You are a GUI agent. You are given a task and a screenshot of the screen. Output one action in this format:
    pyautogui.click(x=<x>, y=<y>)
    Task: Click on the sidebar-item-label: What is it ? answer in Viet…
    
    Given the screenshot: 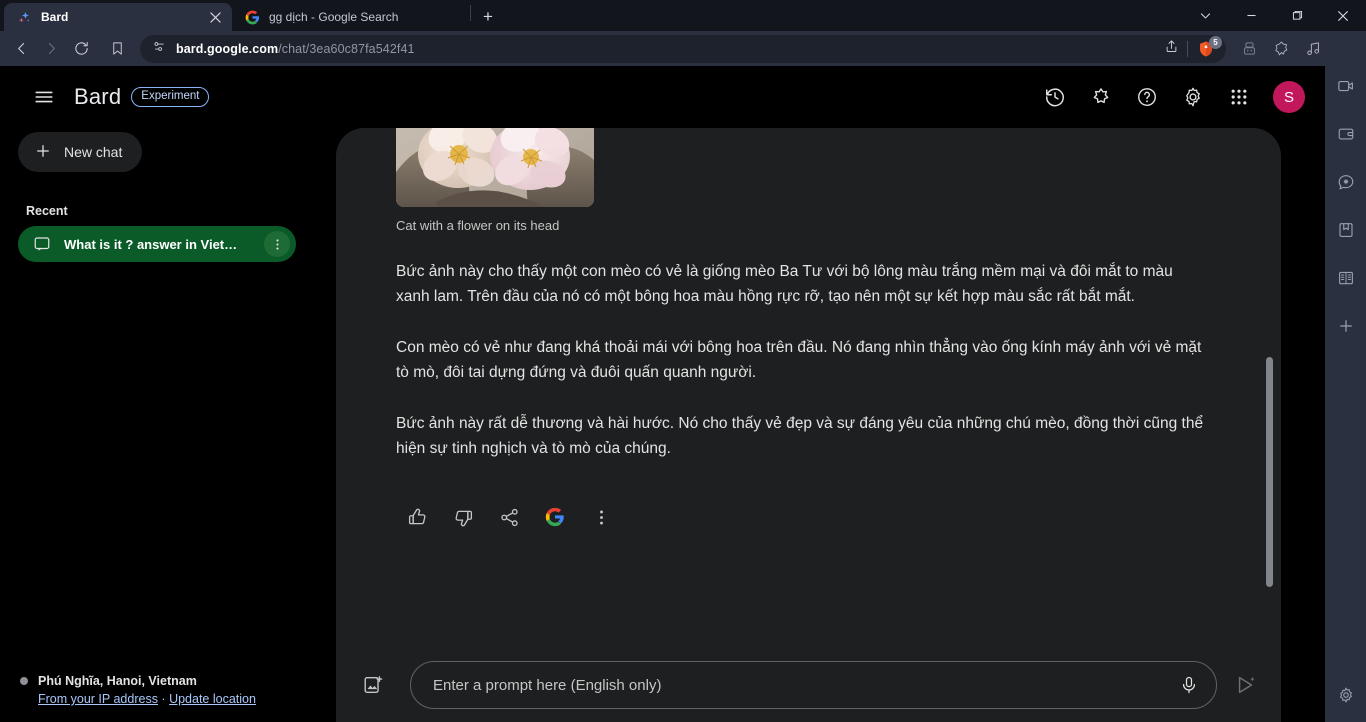 What is the action you would take?
    pyautogui.click(x=151, y=244)
    